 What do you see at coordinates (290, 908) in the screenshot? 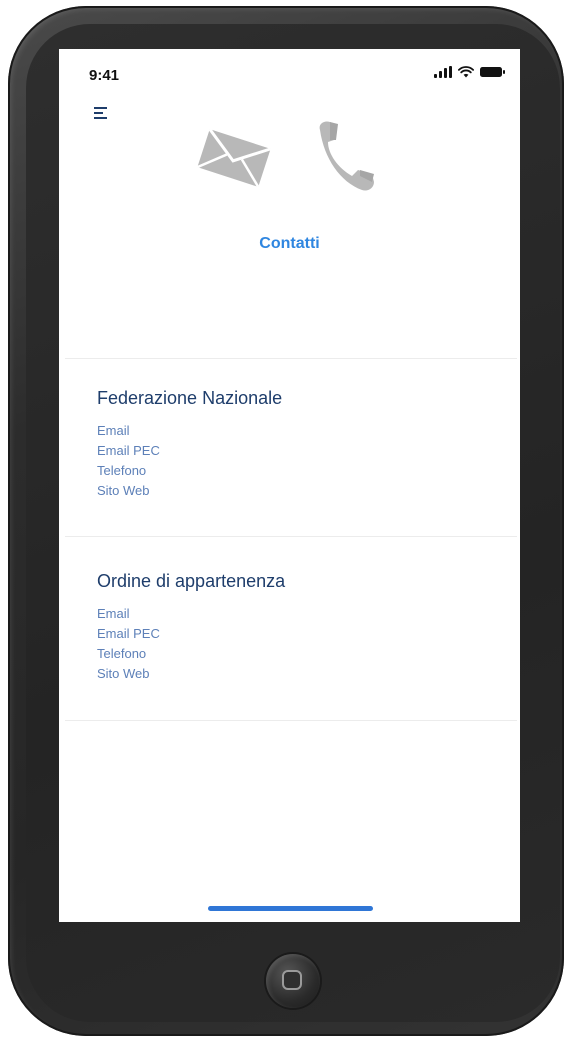
I see `home-indicator` at bounding box center [290, 908].